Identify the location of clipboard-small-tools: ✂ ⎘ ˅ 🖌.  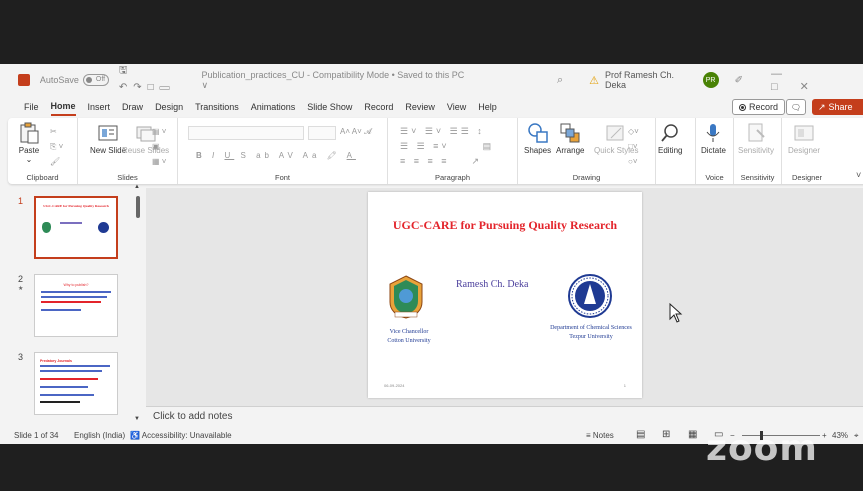
(56, 146).